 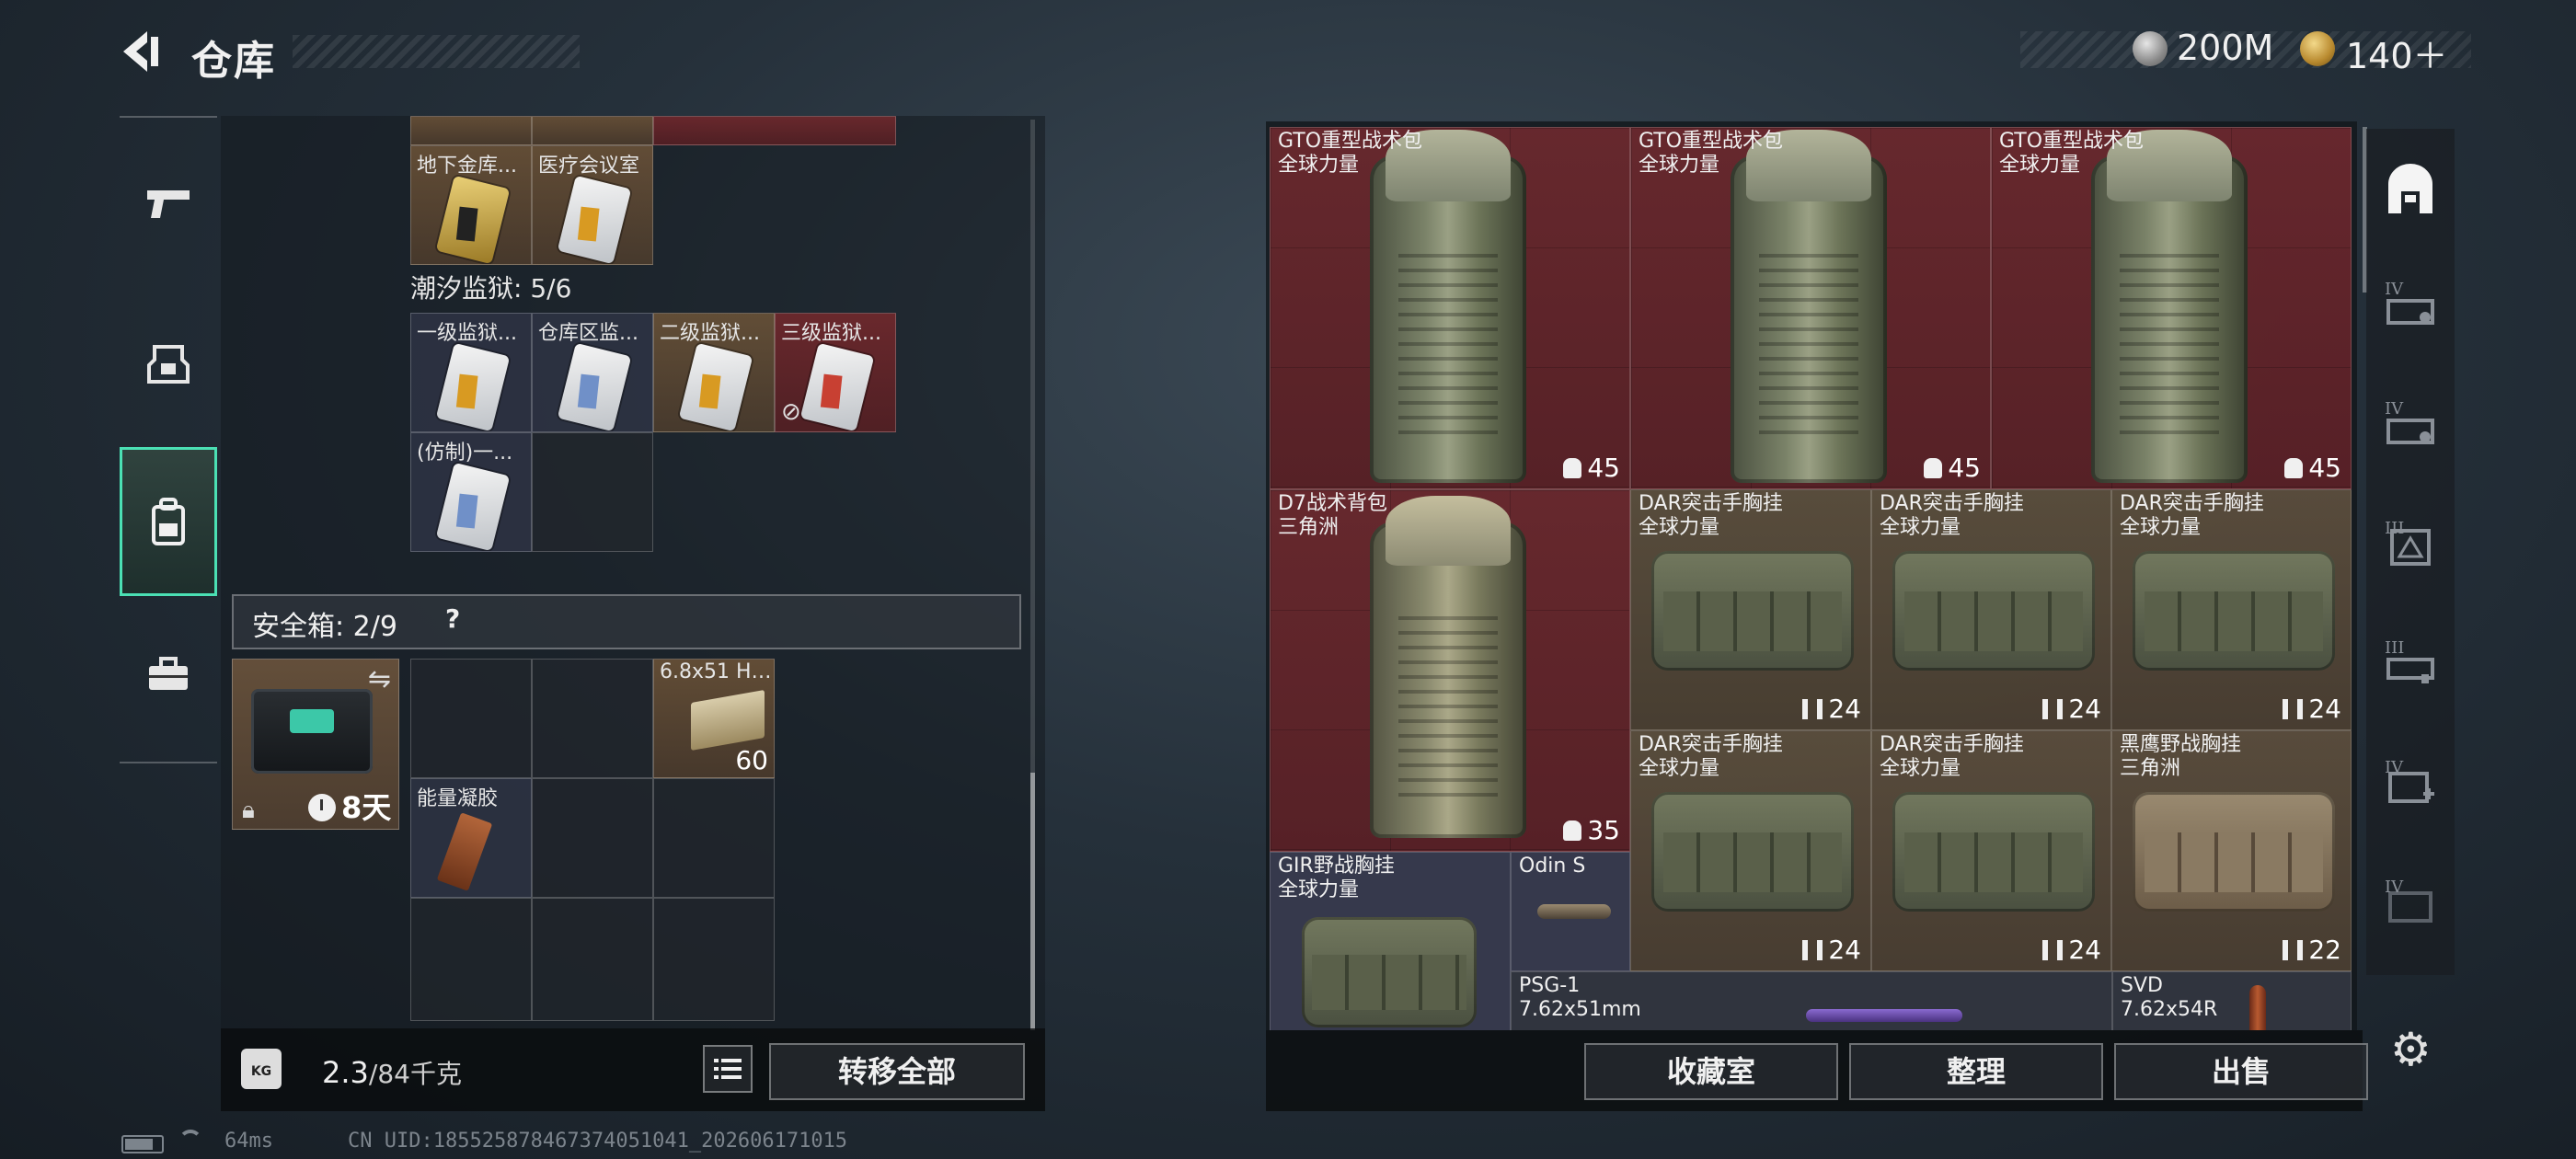 I want to click on back-arrow-icon, so click(x=141, y=51).